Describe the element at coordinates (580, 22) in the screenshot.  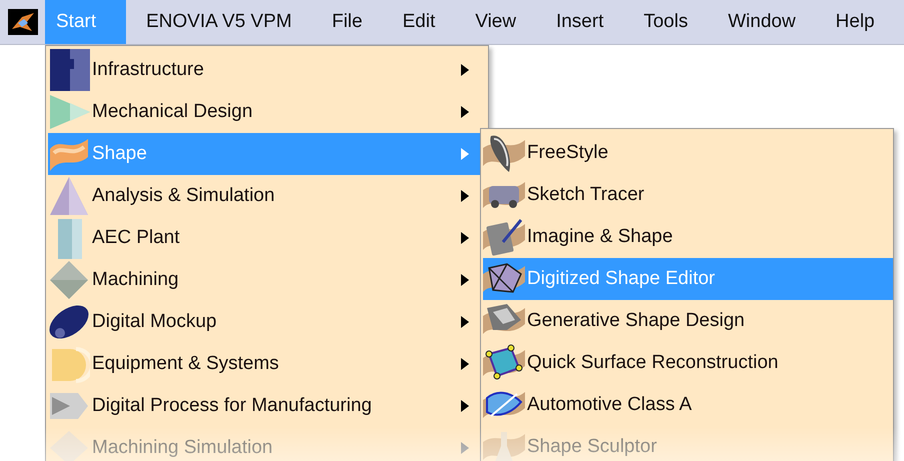
I see `menu-bar-item: Insert` at that location.